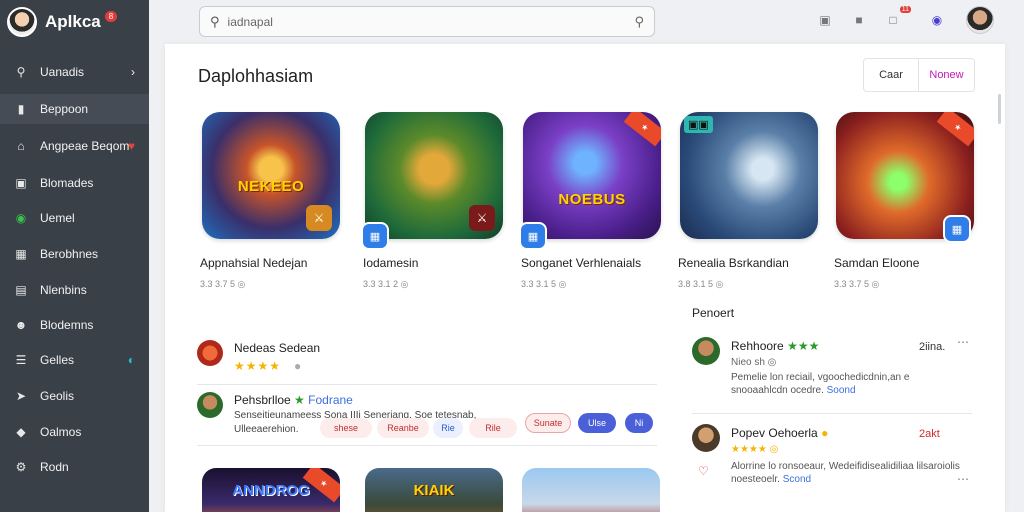  Describe the element at coordinates (74, 218) in the screenshot. I see `sidebar-item-4: ◉ Uemel` at that location.